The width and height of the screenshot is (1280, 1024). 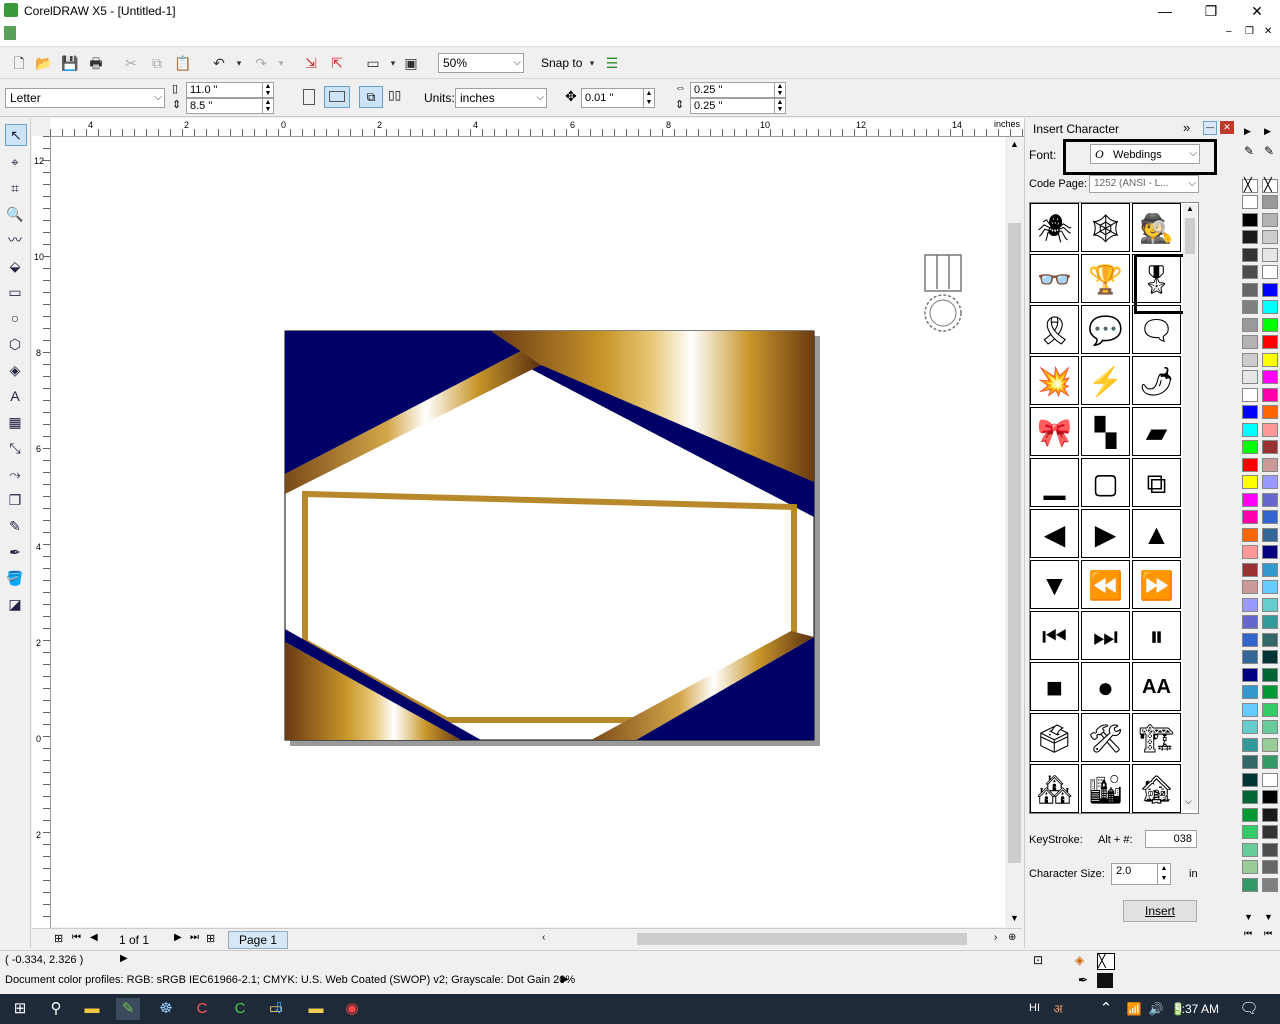 What do you see at coordinates (70, 63) in the screenshot?
I see `save-icon: 💾` at bounding box center [70, 63].